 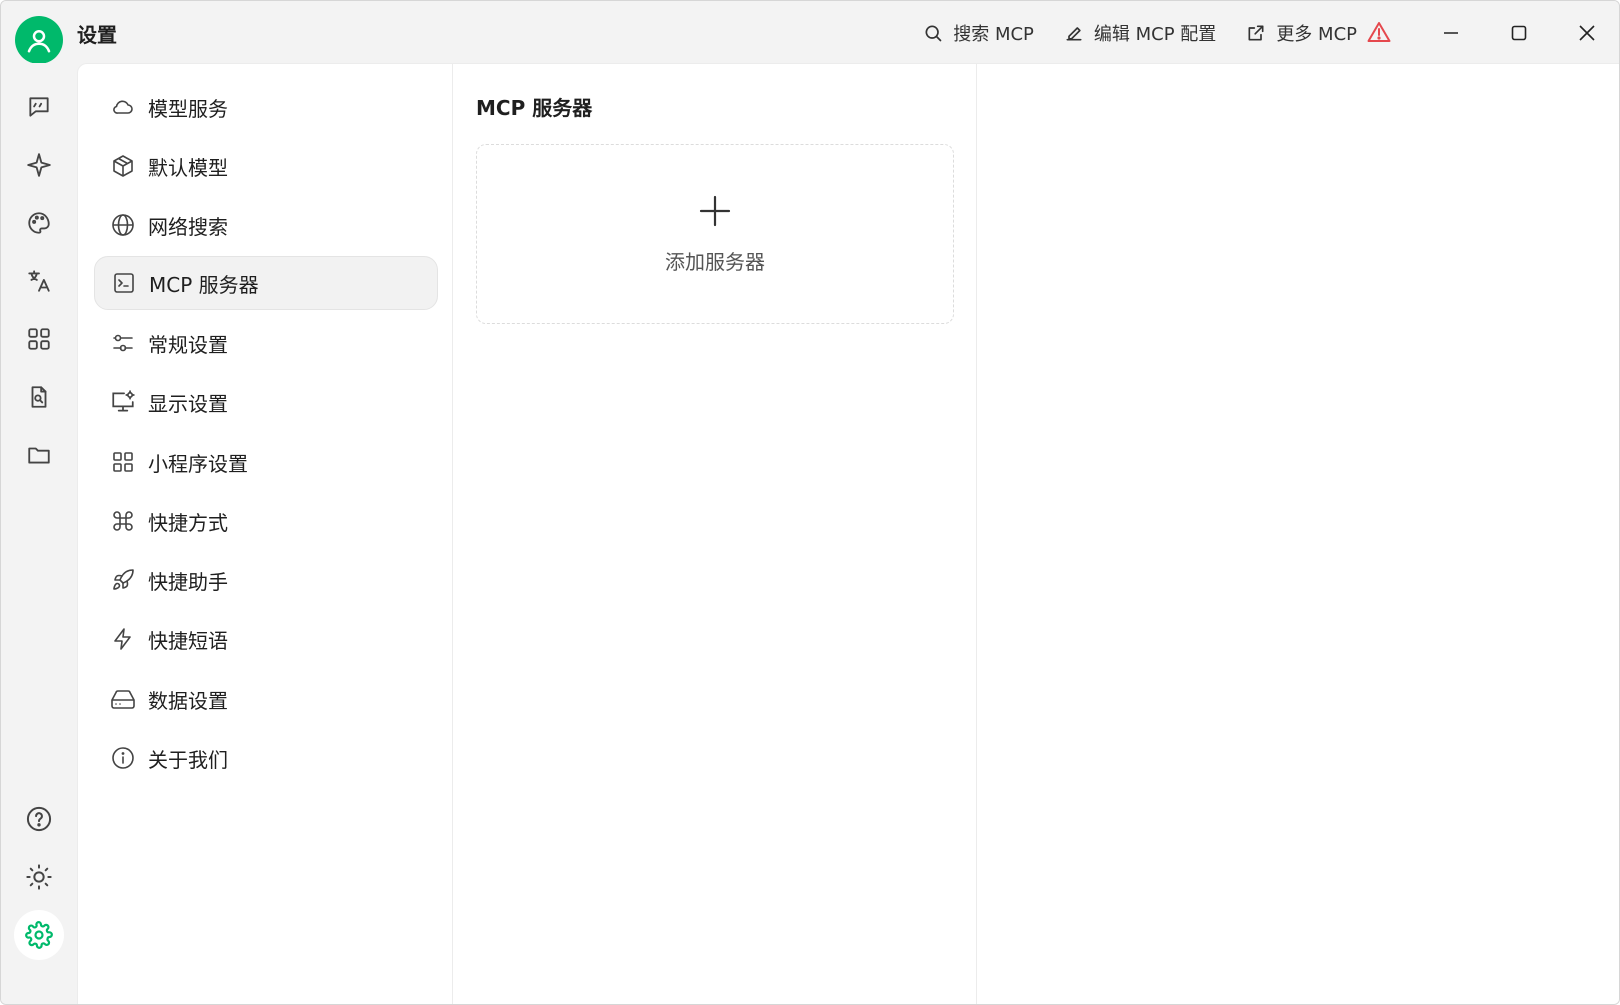 What do you see at coordinates (123, 580) in the screenshot?
I see `rocket-icon` at bounding box center [123, 580].